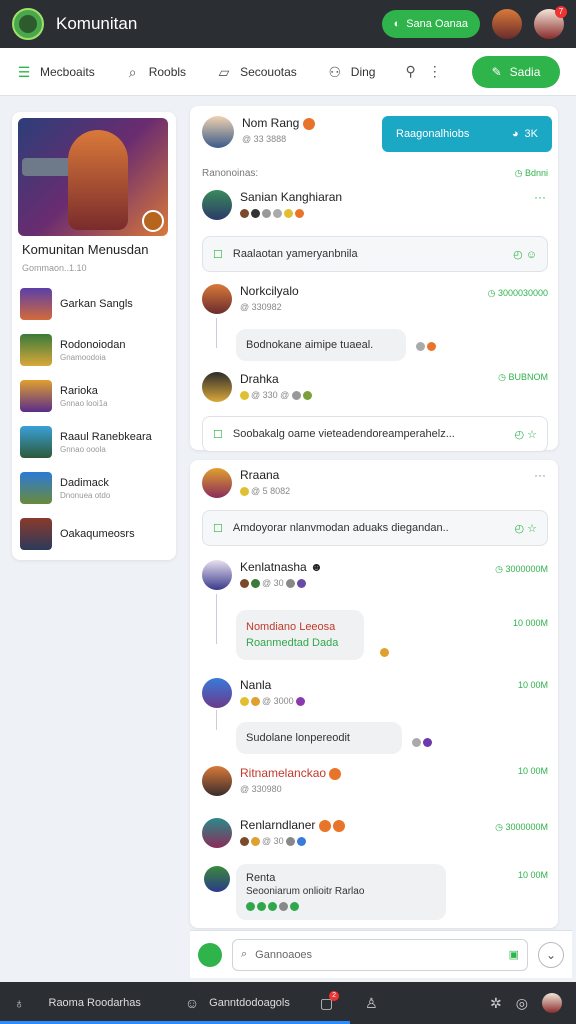 Image resolution: width=576 pixels, height=1024 pixels. Describe the element at coordinates (341, 892) in the screenshot. I see `comment-bubble: Renta Seooniarum onlioitr Rarlao` at that location.